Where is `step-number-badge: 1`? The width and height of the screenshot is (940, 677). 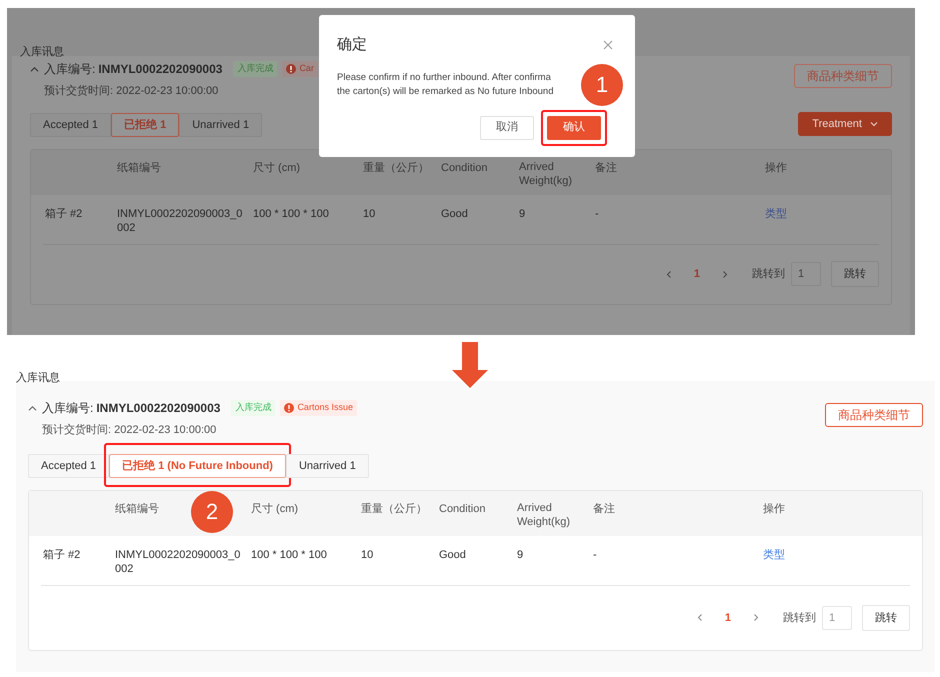 step-number-badge: 1 is located at coordinates (602, 85).